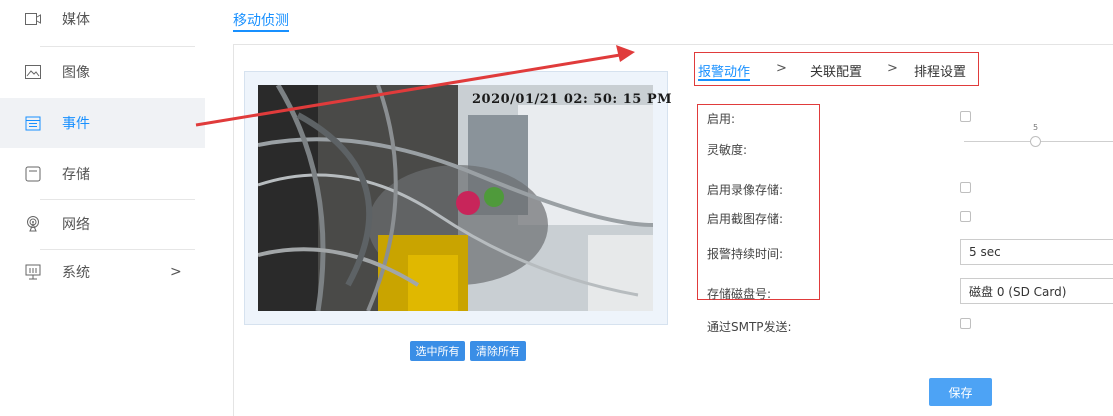 Image resolution: width=1113 pixels, height=416 pixels. What do you see at coordinates (102, 224) in the screenshot?
I see `sidebar-item-network: 网络` at bounding box center [102, 224].